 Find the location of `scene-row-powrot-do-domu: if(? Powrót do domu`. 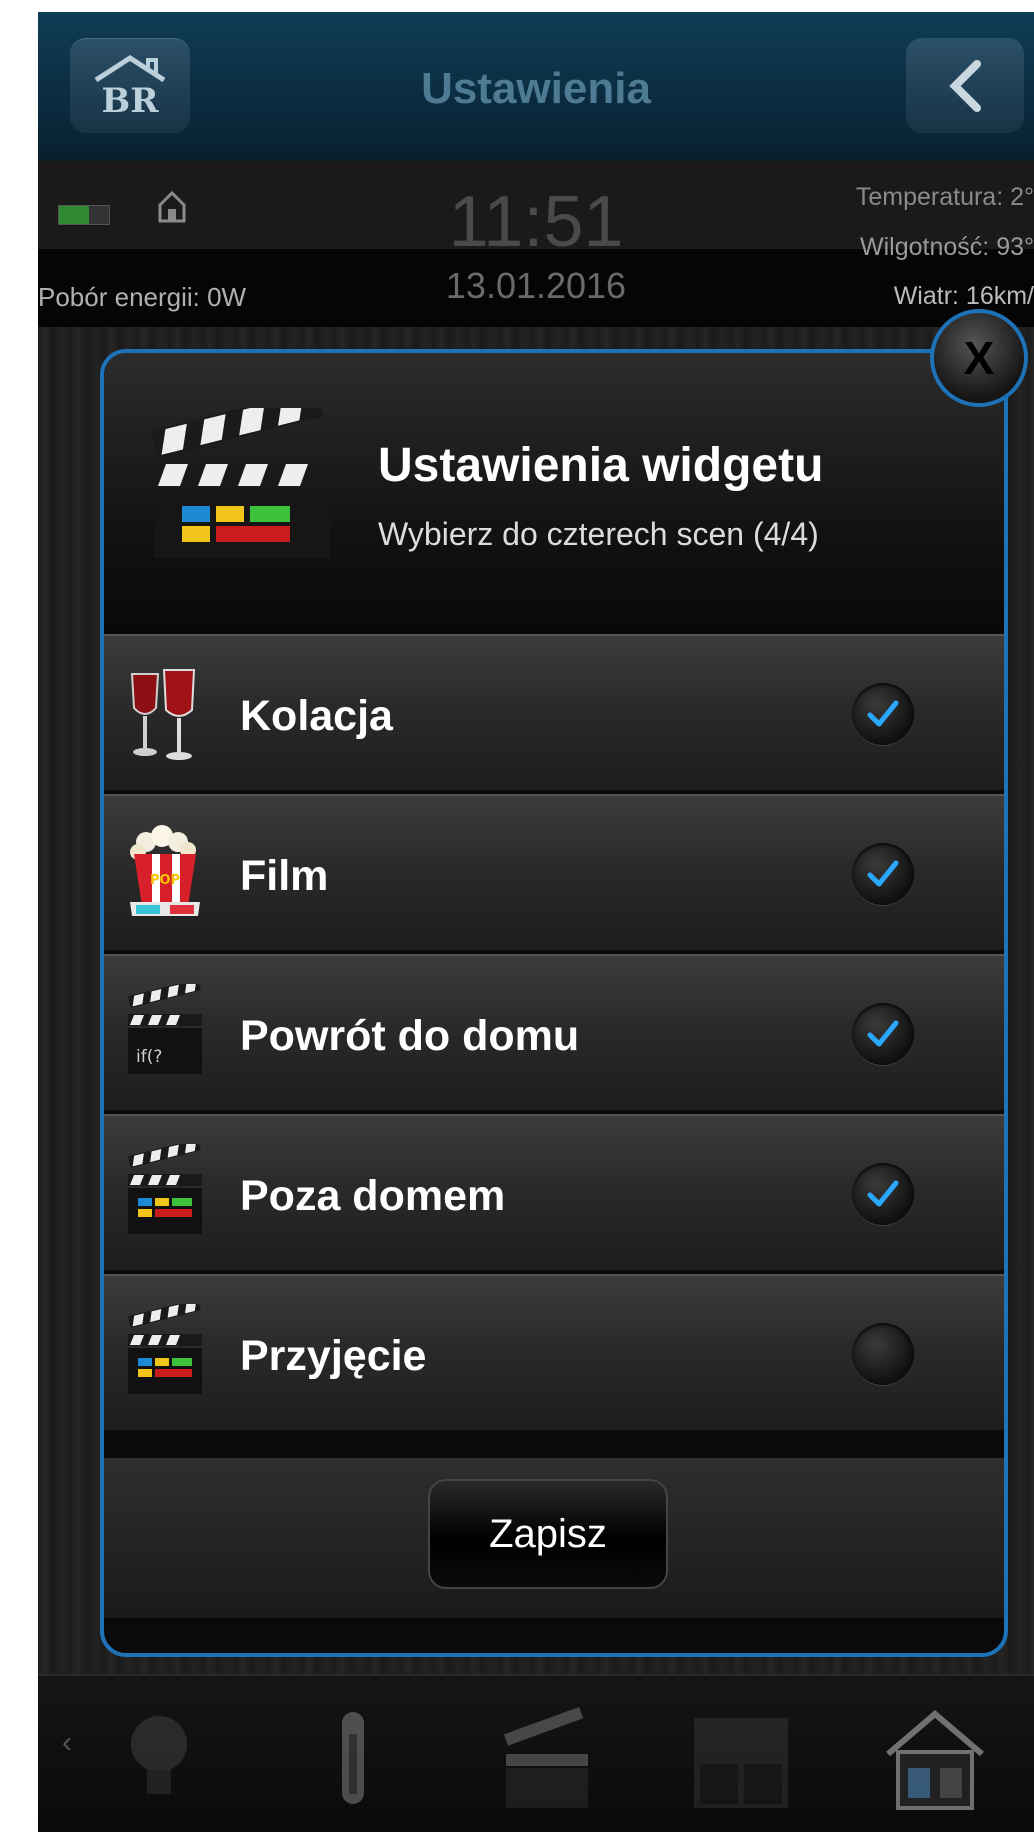

scene-row-powrot-do-domu: if(? Powrót do domu is located at coordinates (554, 1033).